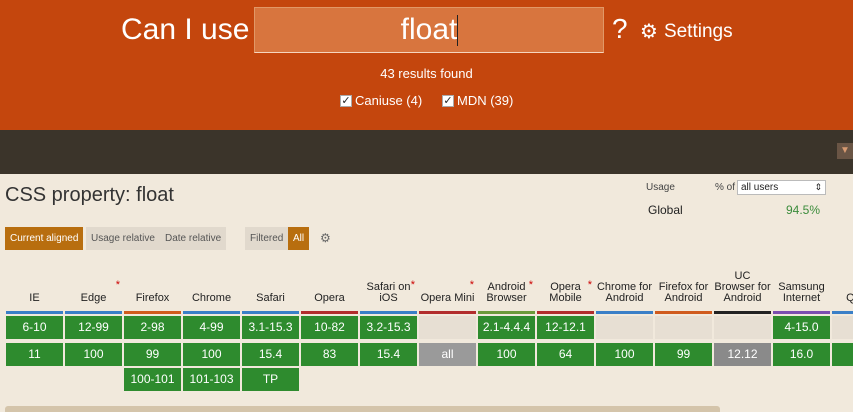  What do you see at coordinates (447, 354) in the screenshot?
I see `support-cell: all` at bounding box center [447, 354].